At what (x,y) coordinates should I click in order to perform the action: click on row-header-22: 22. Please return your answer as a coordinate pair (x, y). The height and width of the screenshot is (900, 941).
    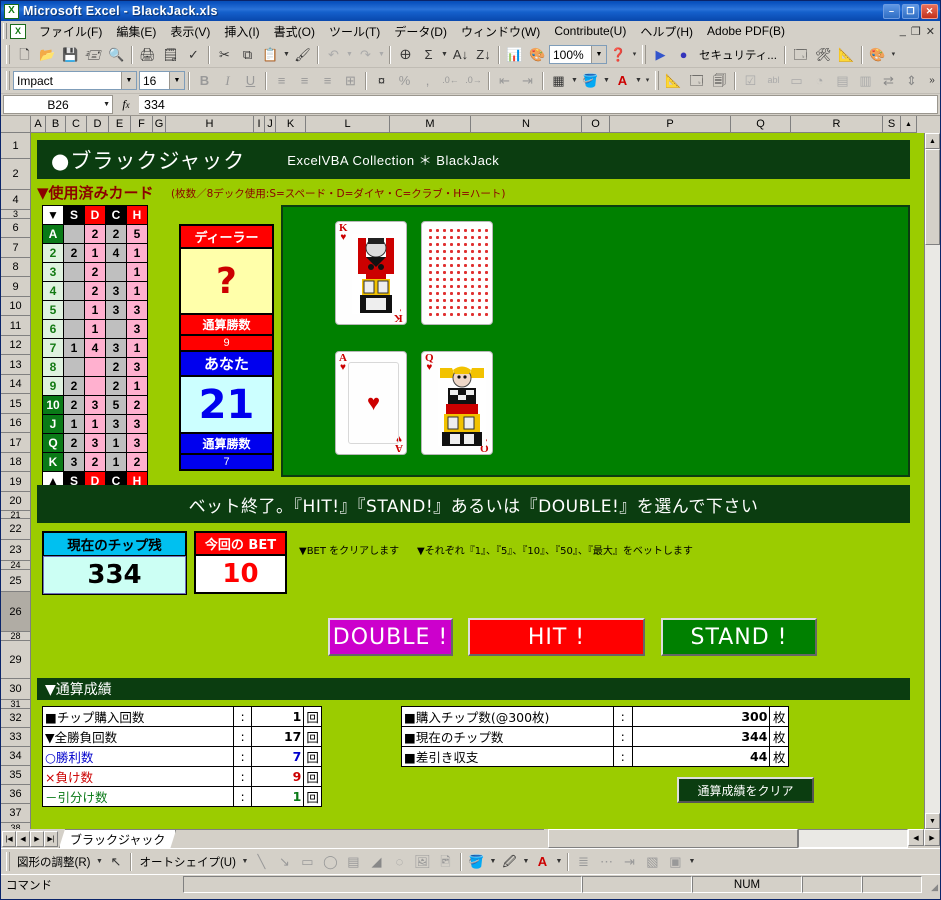
    Looking at the image, I should click on (16, 529).